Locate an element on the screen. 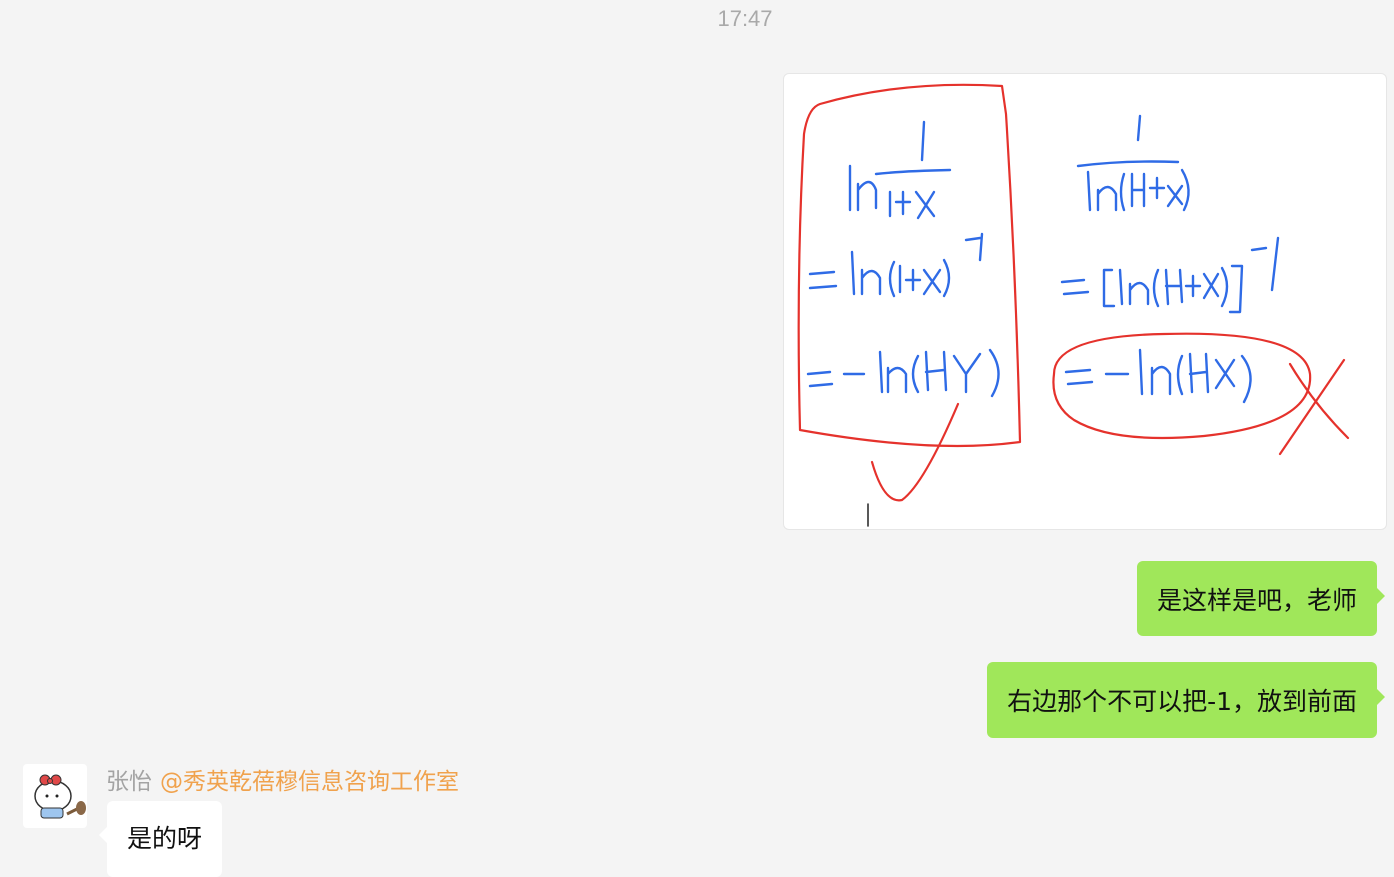  sender-line: 张怡 @秀英乾蓓穆信息咨询工作室 is located at coordinates (282, 779).